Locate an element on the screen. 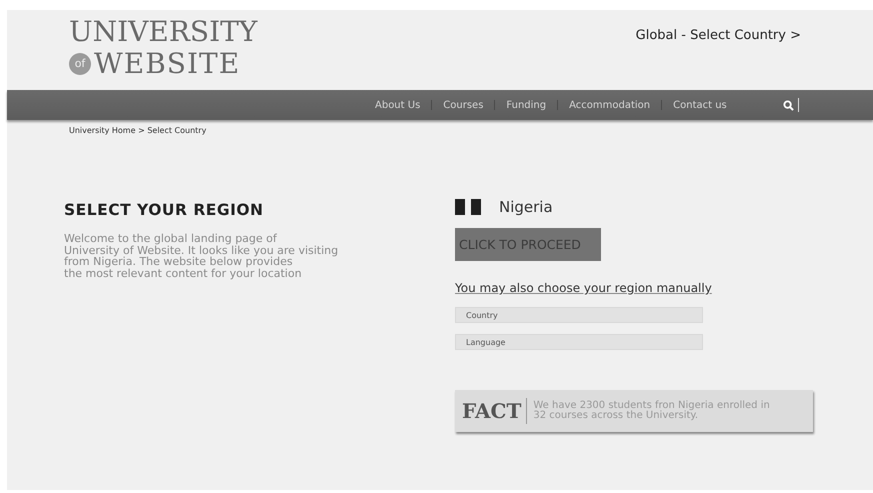 This screenshot has height=493, width=873. select-field: Country is located at coordinates (579, 315).